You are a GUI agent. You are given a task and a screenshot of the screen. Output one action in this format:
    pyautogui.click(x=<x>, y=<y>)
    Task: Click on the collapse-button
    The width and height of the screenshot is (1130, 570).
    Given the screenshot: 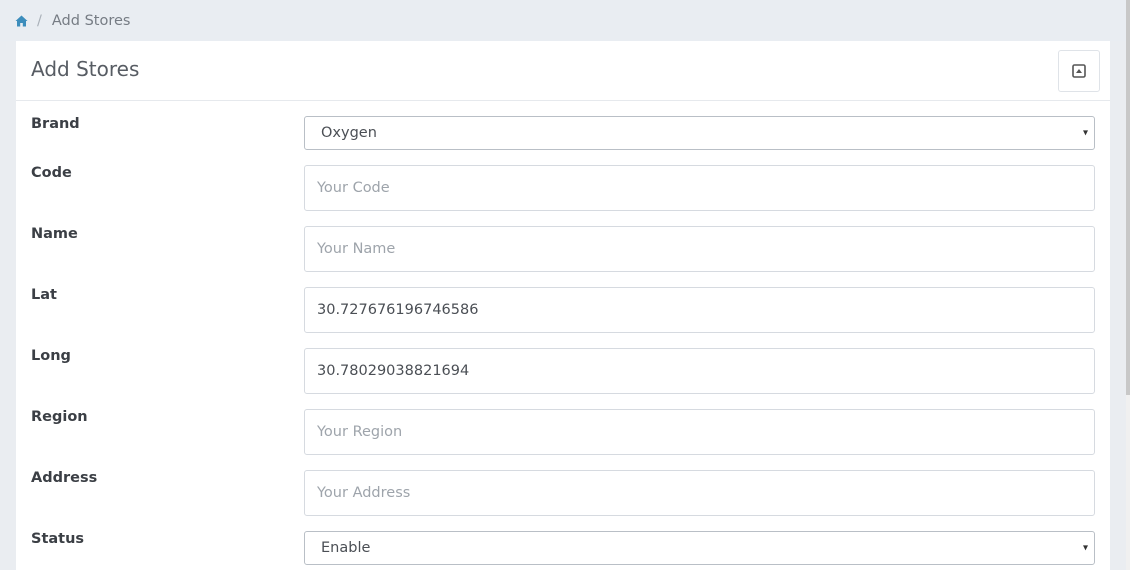 What is the action you would take?
    pyautogui.click(x=1079, y=71)
    